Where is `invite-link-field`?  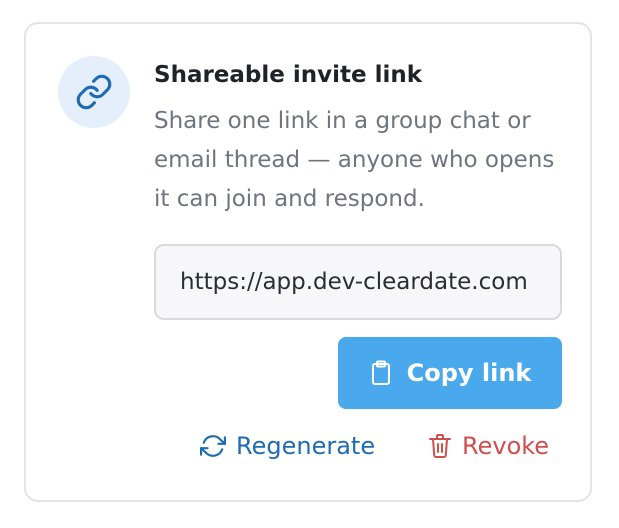
invite-link-field is located at coordinates (358, 282).